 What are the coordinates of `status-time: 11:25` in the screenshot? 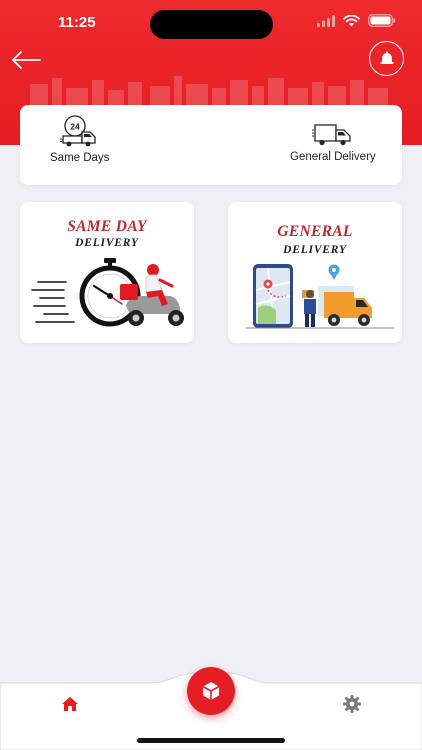 It's located at (77, 22).